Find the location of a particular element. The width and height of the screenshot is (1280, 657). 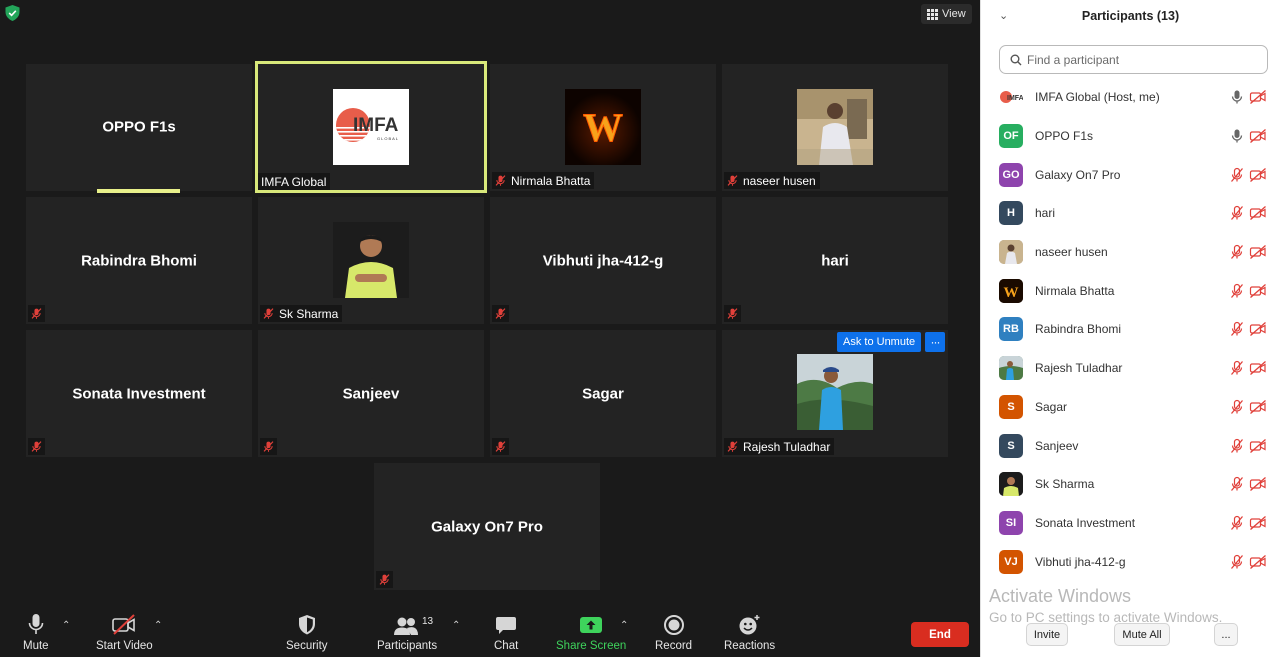

share-screen-button: Share Screen is located at coordinates (591, 632).